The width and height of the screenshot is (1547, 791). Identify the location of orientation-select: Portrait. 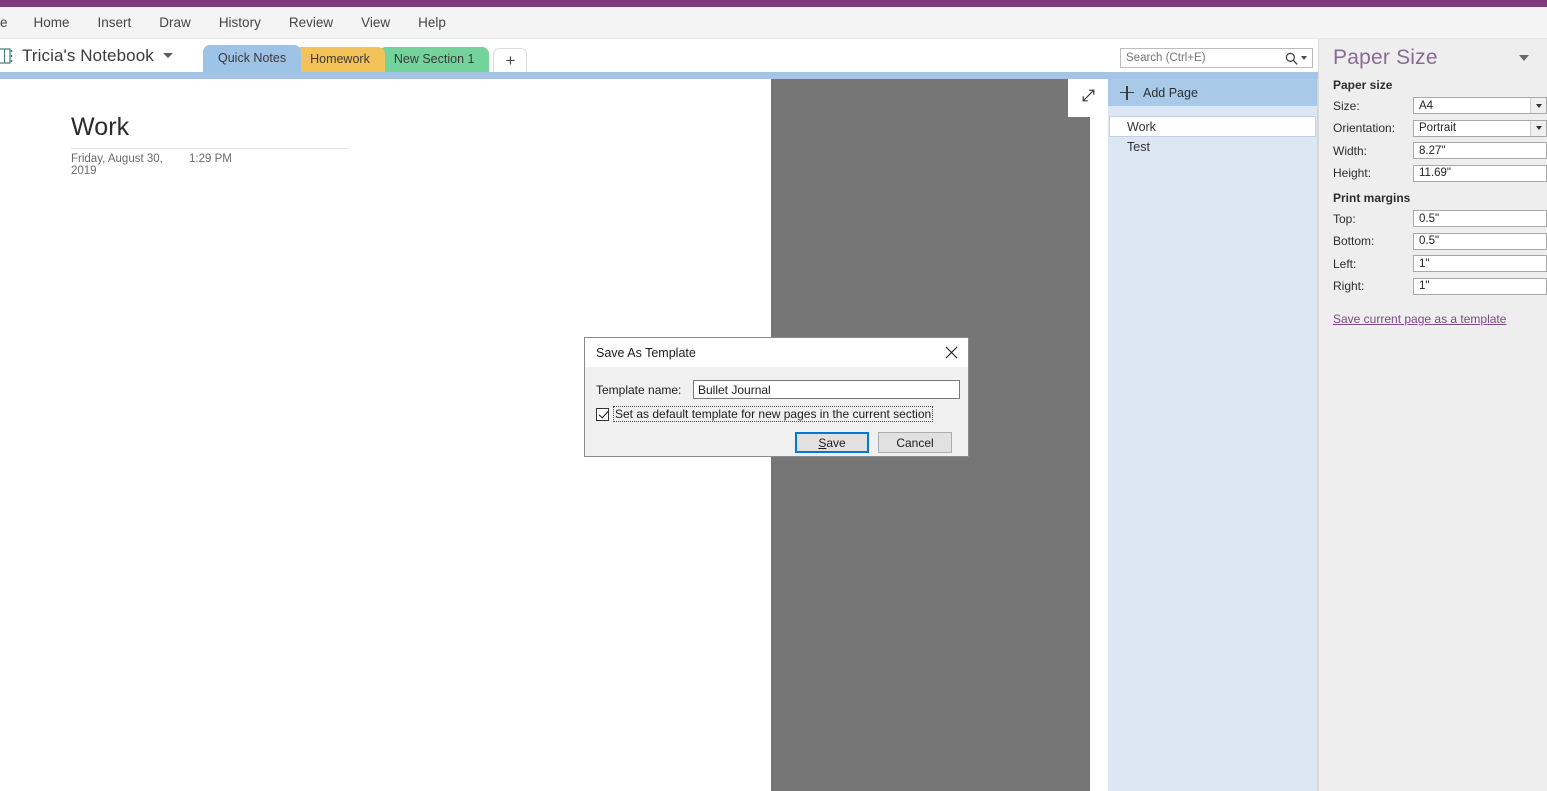
(1480, 128).